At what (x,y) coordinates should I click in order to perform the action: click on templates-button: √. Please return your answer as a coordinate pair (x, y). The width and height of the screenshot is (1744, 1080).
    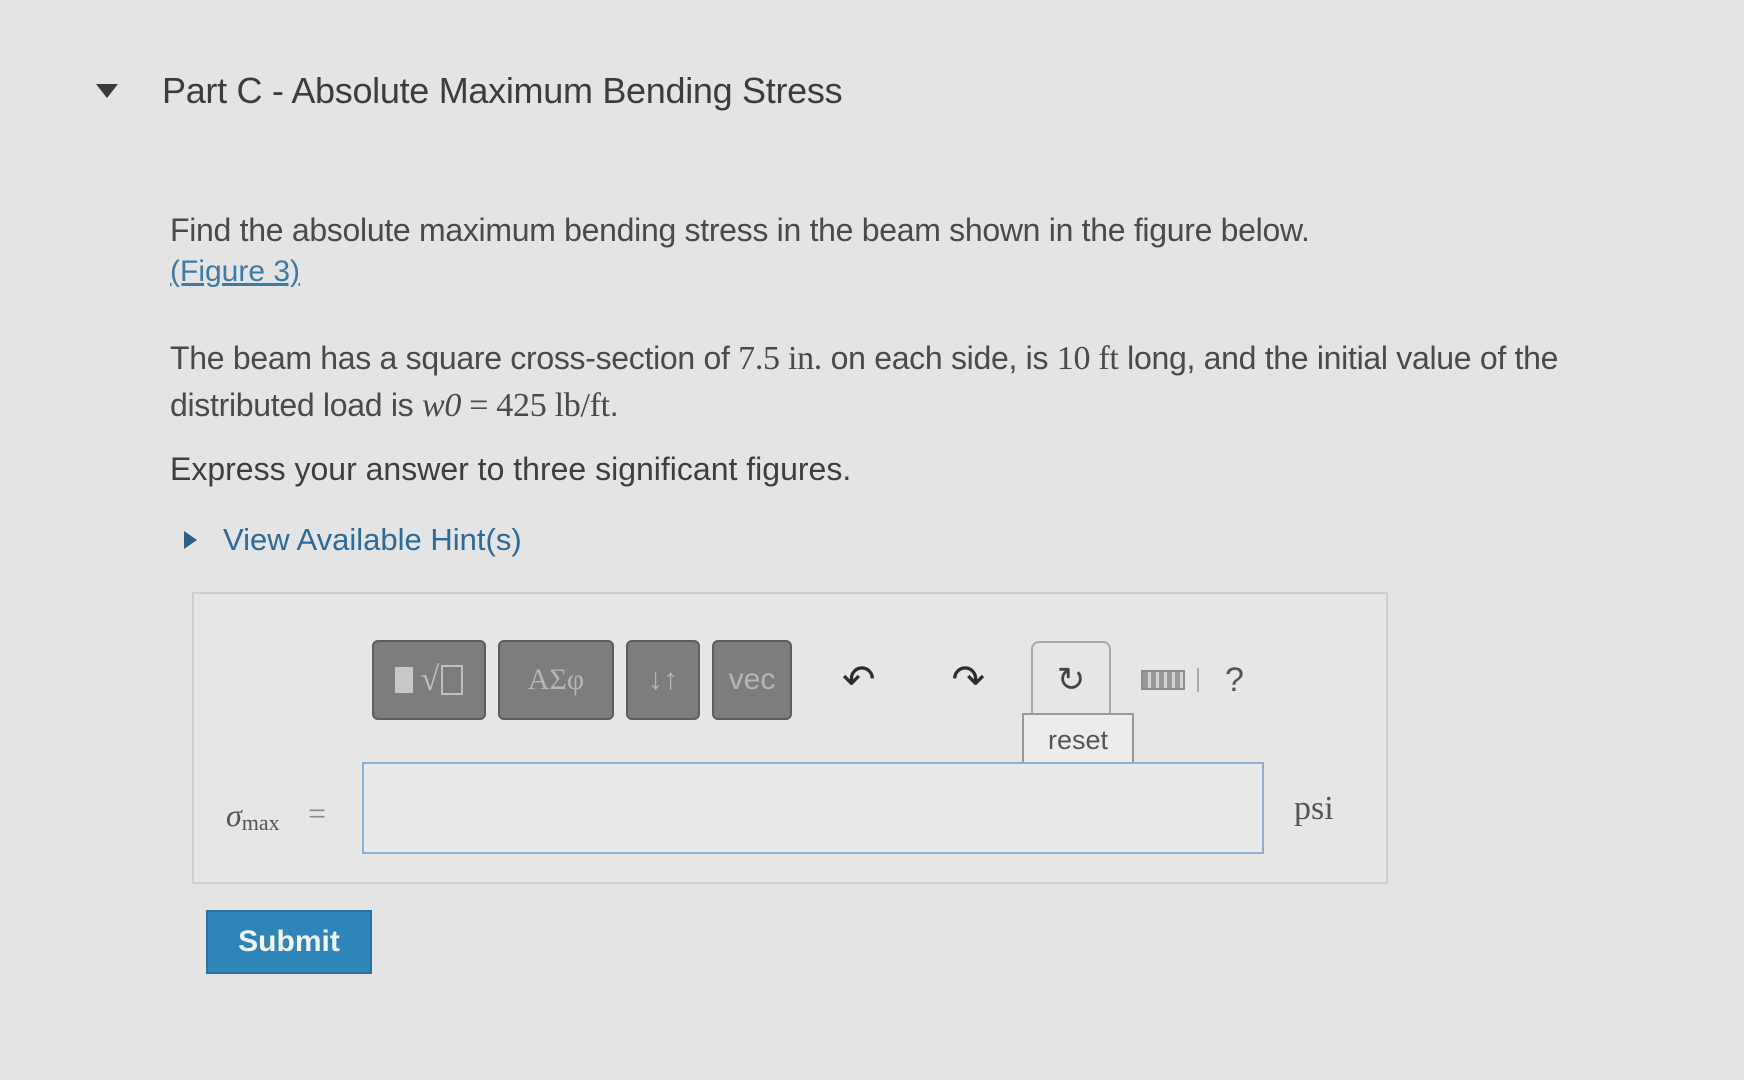
    Looking at the image, I should click on (429, 680).